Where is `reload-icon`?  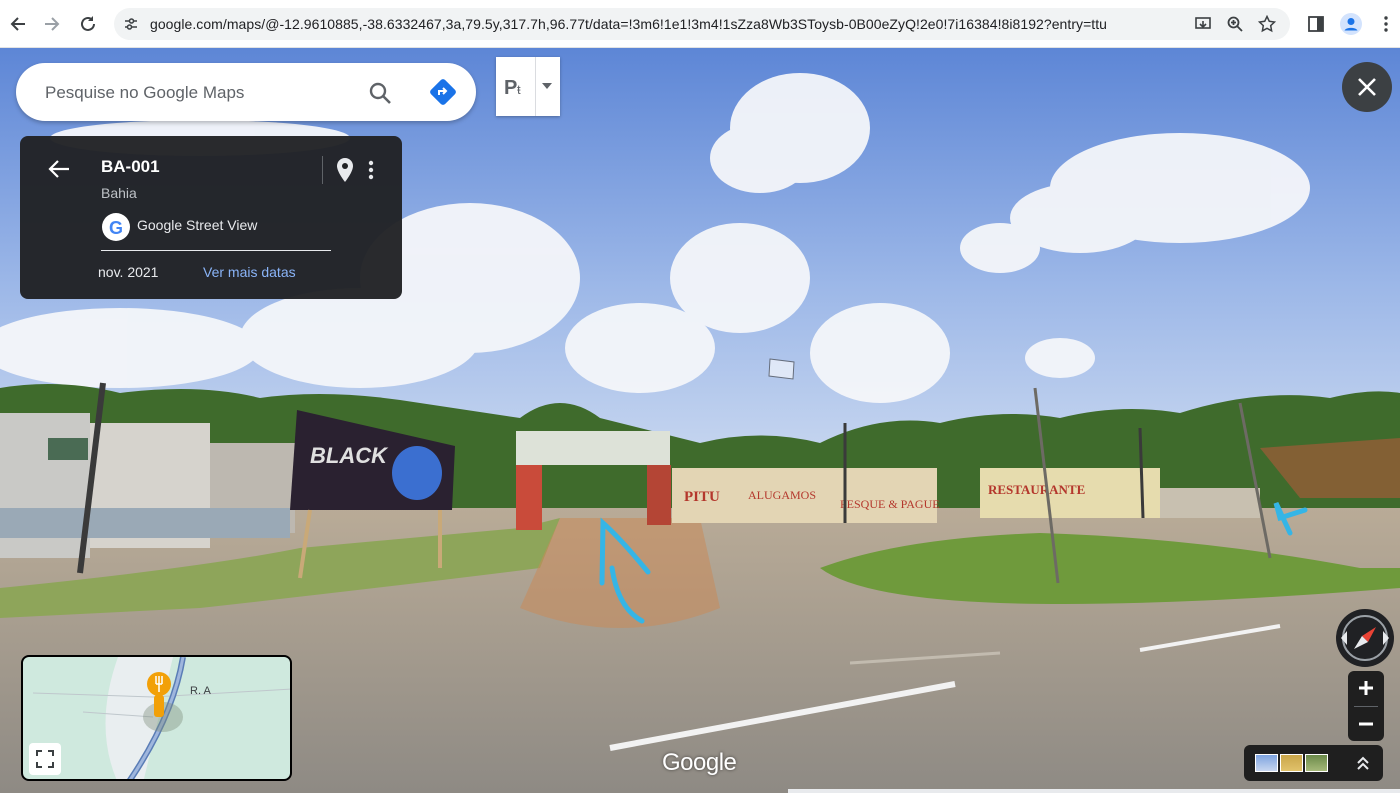 reload-icon is located at coordinates (88, 23).